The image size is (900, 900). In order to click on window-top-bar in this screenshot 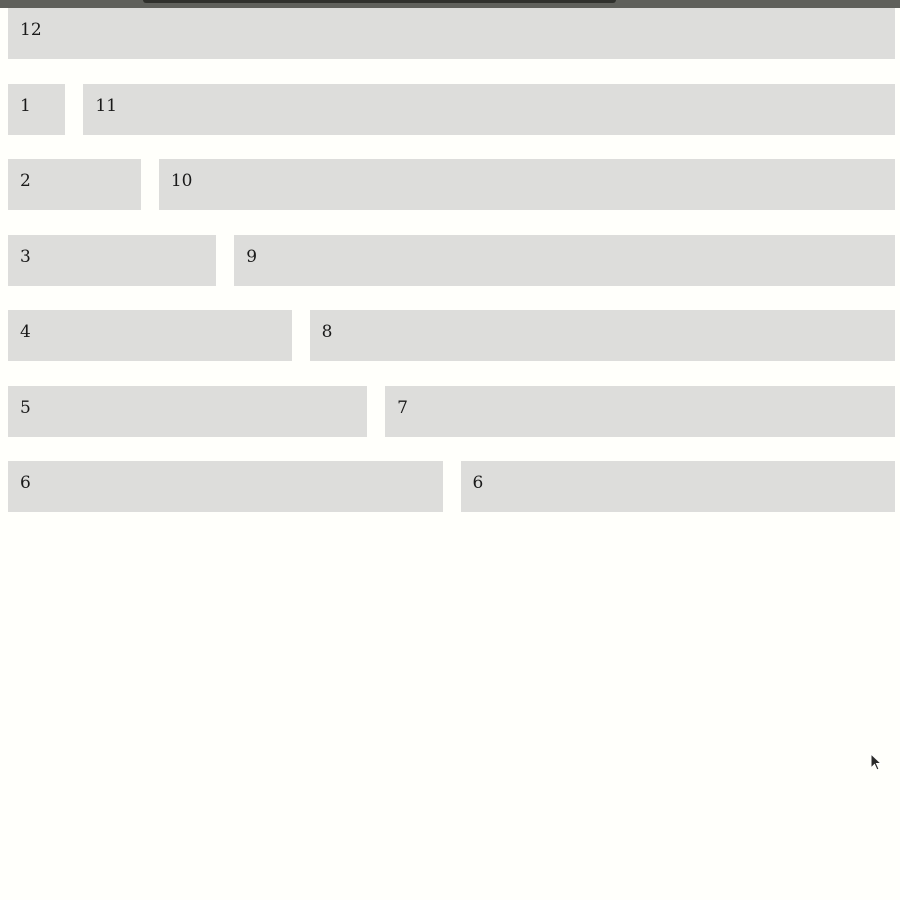, I will do `click(450, 4)`.